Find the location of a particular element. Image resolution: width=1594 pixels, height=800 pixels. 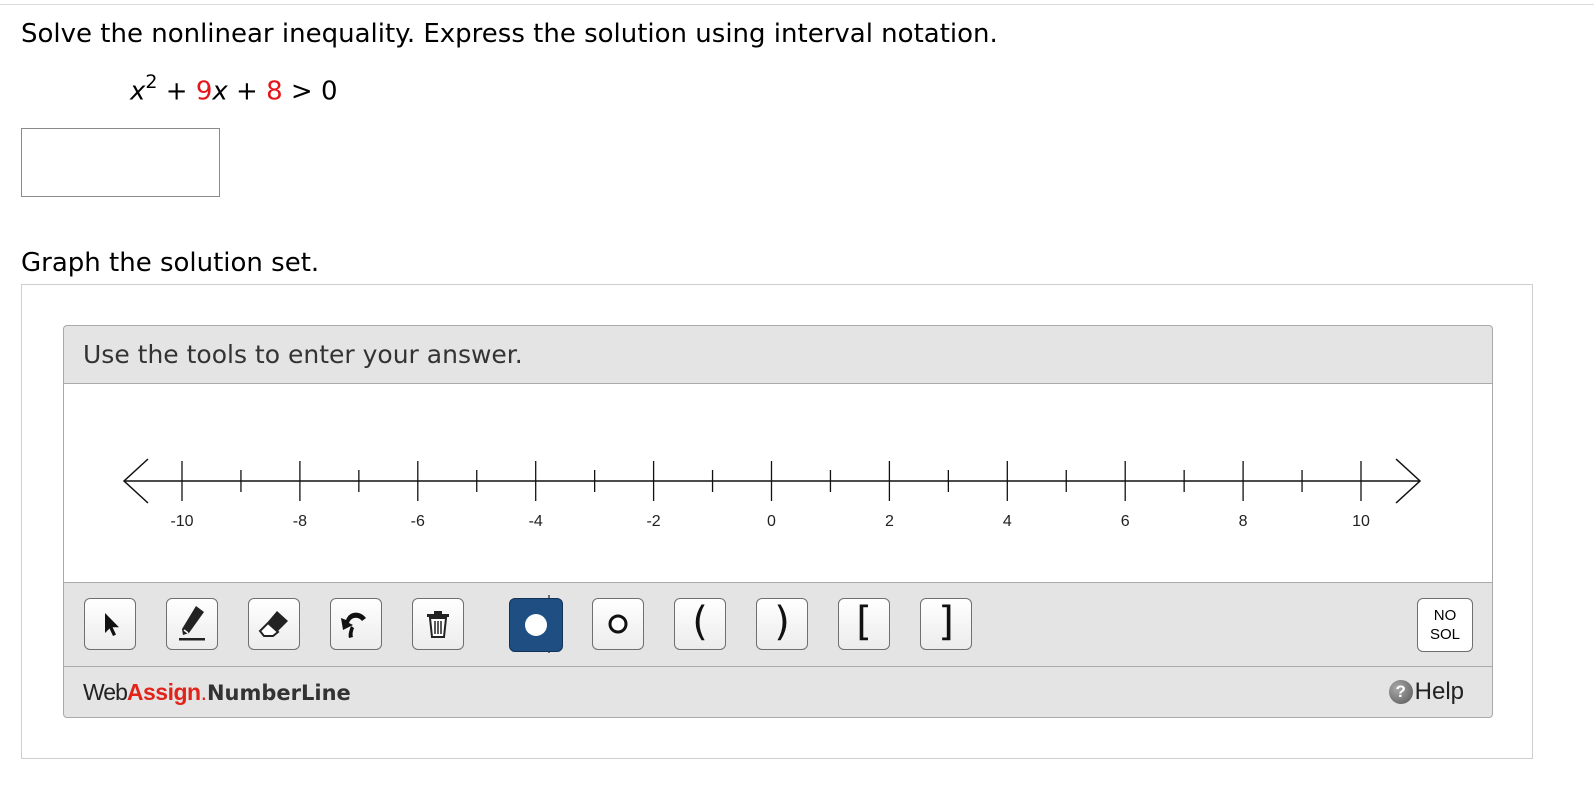

closed-point-icon is located at coordinates (536, 625).